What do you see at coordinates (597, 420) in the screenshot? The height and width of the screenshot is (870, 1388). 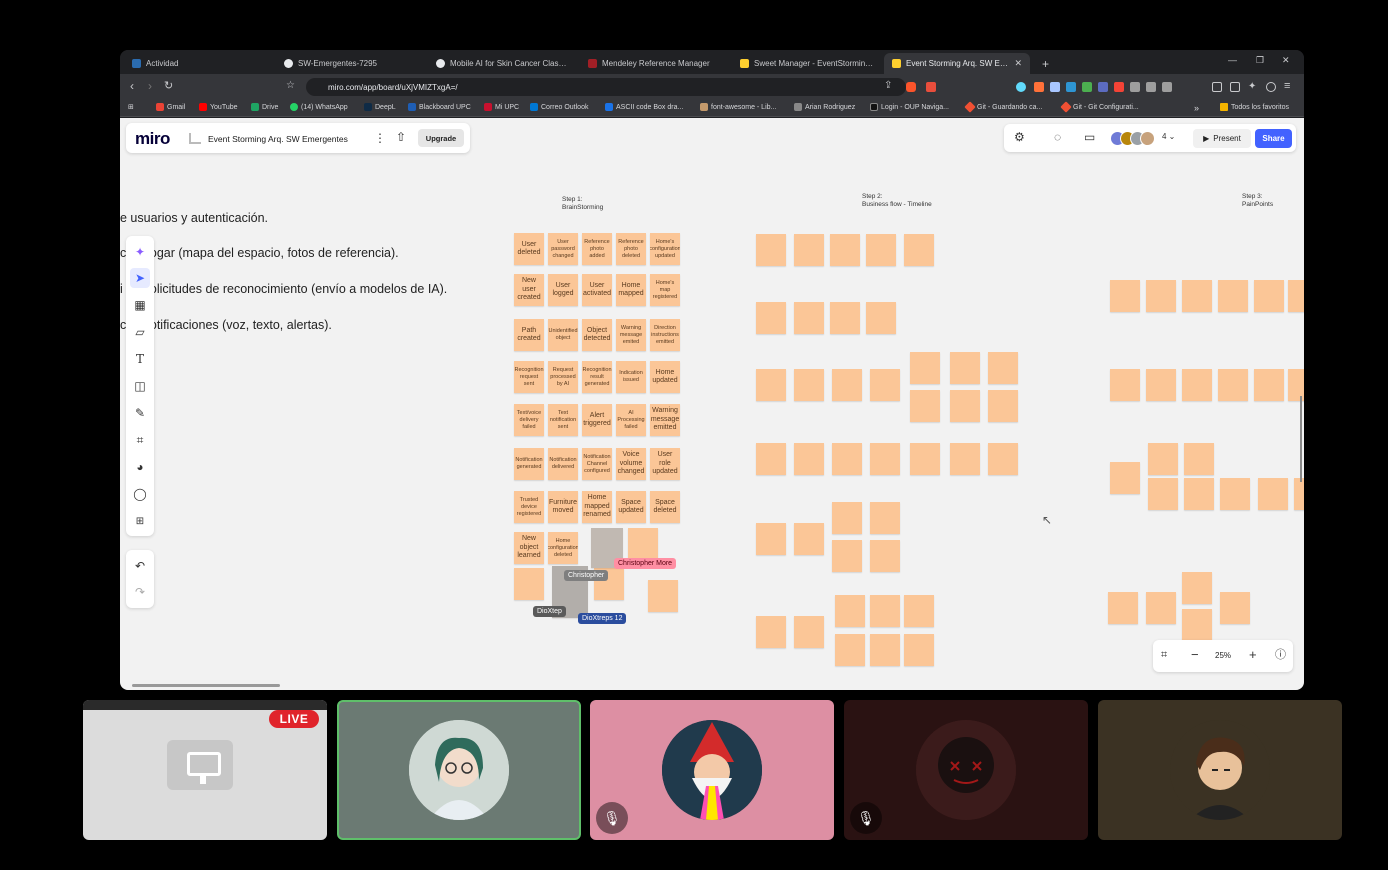 I see `sticky-note: Alert triggered` at bounding box center [597, 420].